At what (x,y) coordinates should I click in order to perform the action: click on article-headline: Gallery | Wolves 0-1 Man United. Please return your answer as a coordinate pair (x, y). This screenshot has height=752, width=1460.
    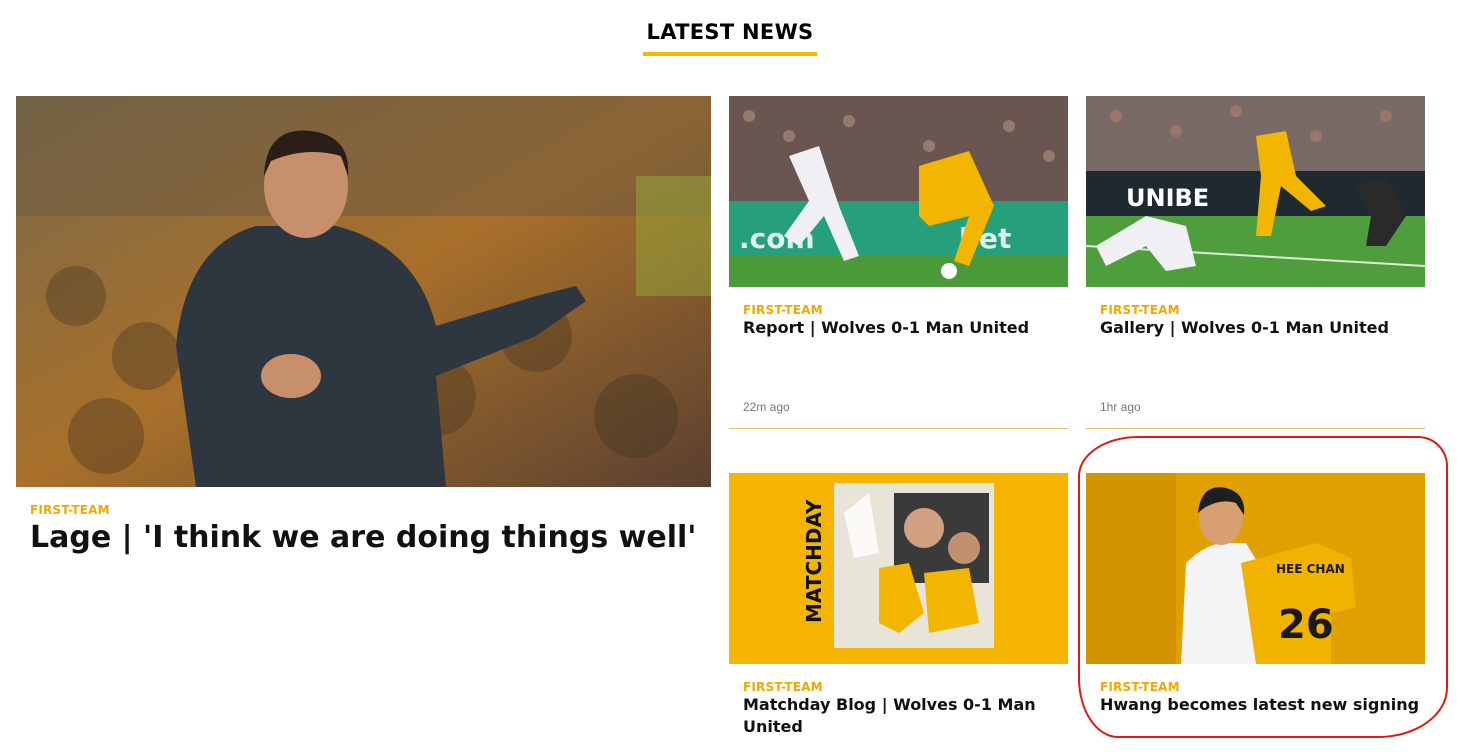
    Looking at the image, I should click on (1260, 328).